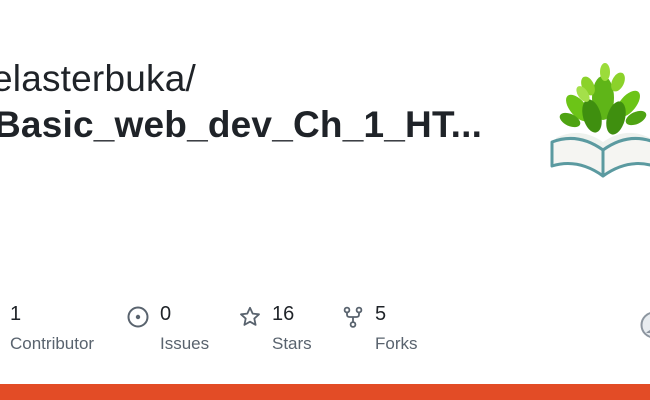 The height and width of the screenshot is (400, 650). What do you see at coordinates (52, 343) in the screenshot?
I see `contributors-label: Contributor` at bounding box center [52, 343].